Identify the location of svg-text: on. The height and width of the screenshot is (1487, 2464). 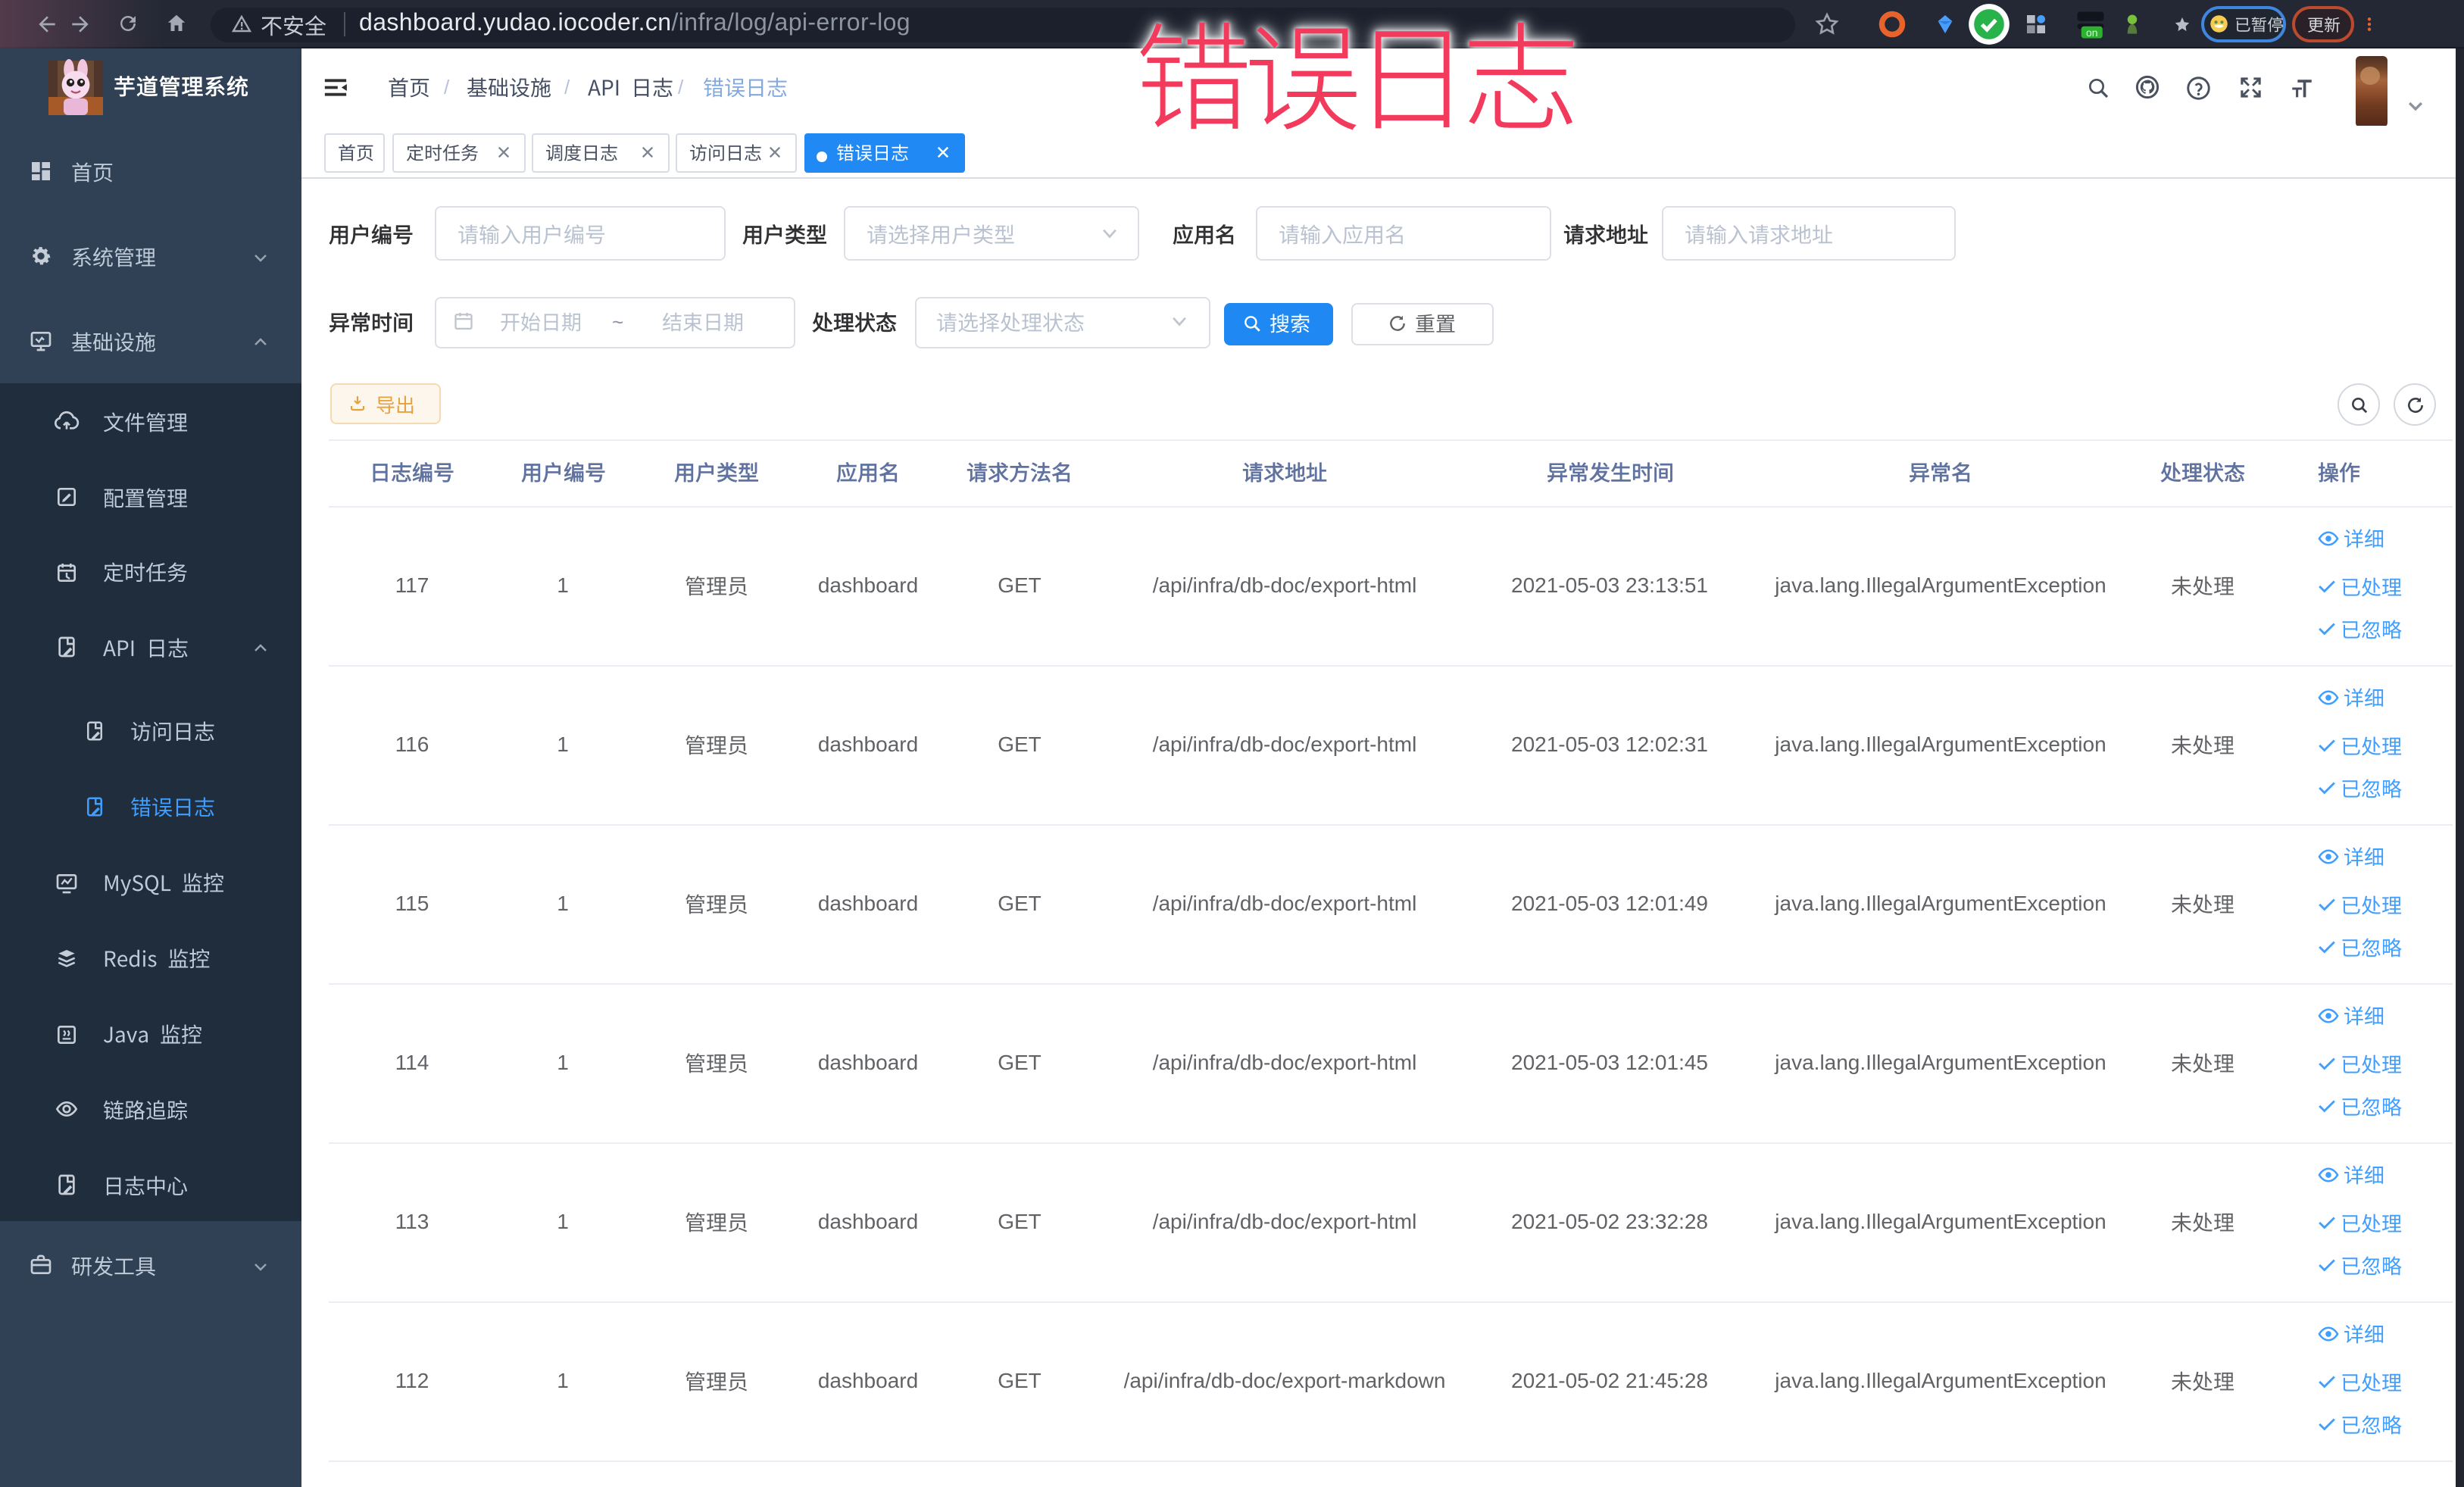
(2092, 33).